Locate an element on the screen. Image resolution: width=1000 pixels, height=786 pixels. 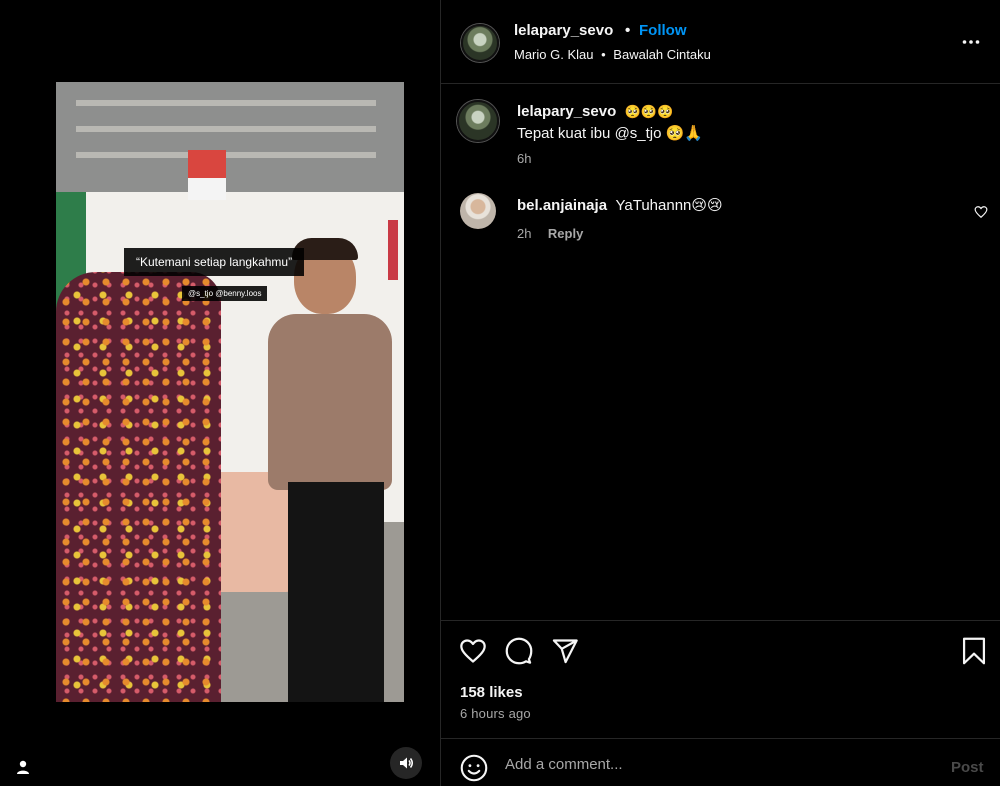
share-icon is located at coordinates (565, 651).